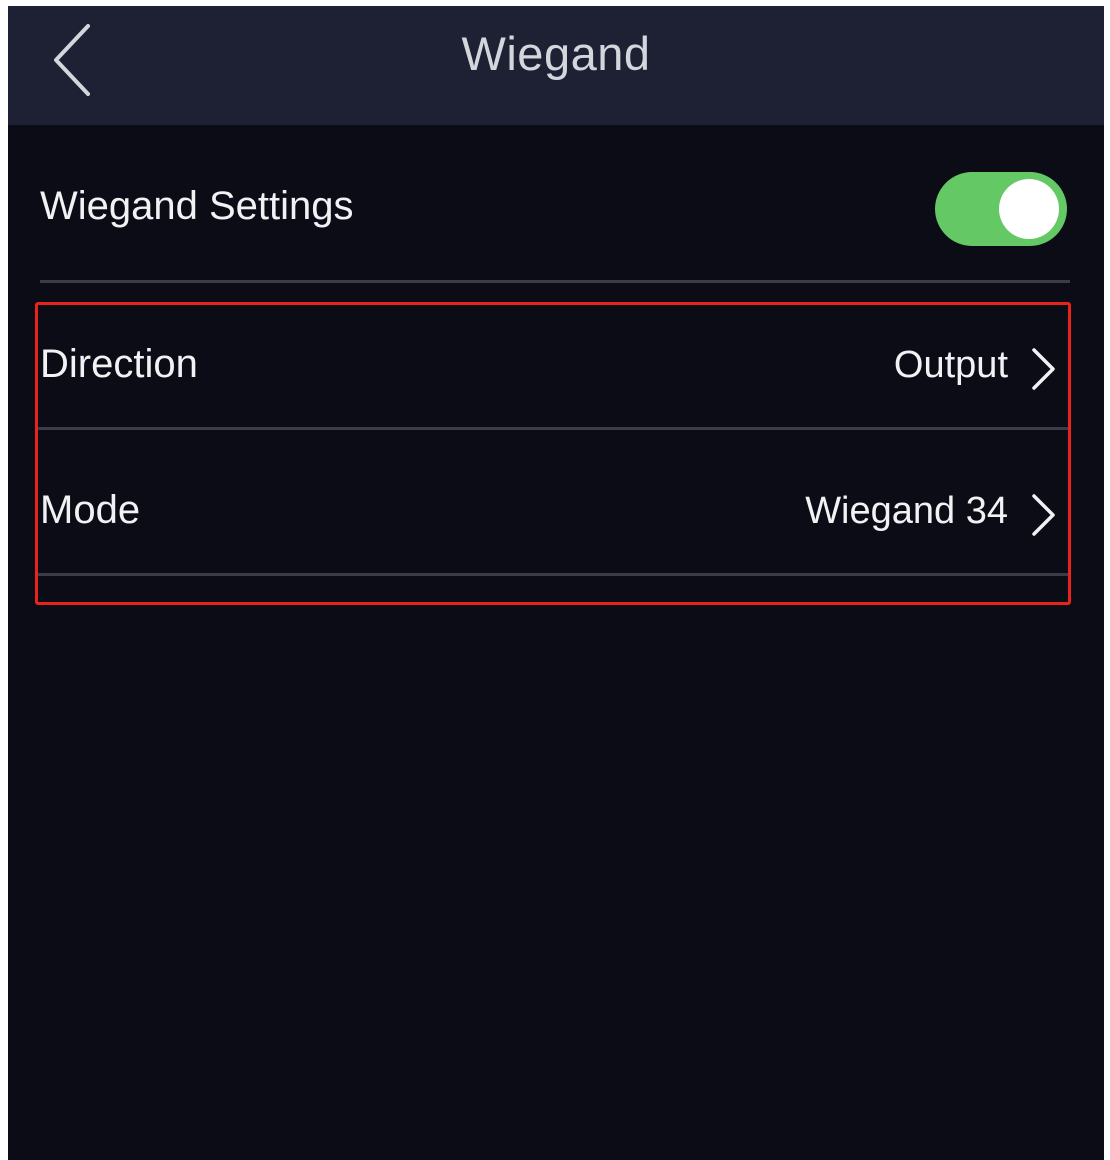 Image resolution: width=1110 pixels, height=1160 pixels. I want to click on divider, so click(555, 281).